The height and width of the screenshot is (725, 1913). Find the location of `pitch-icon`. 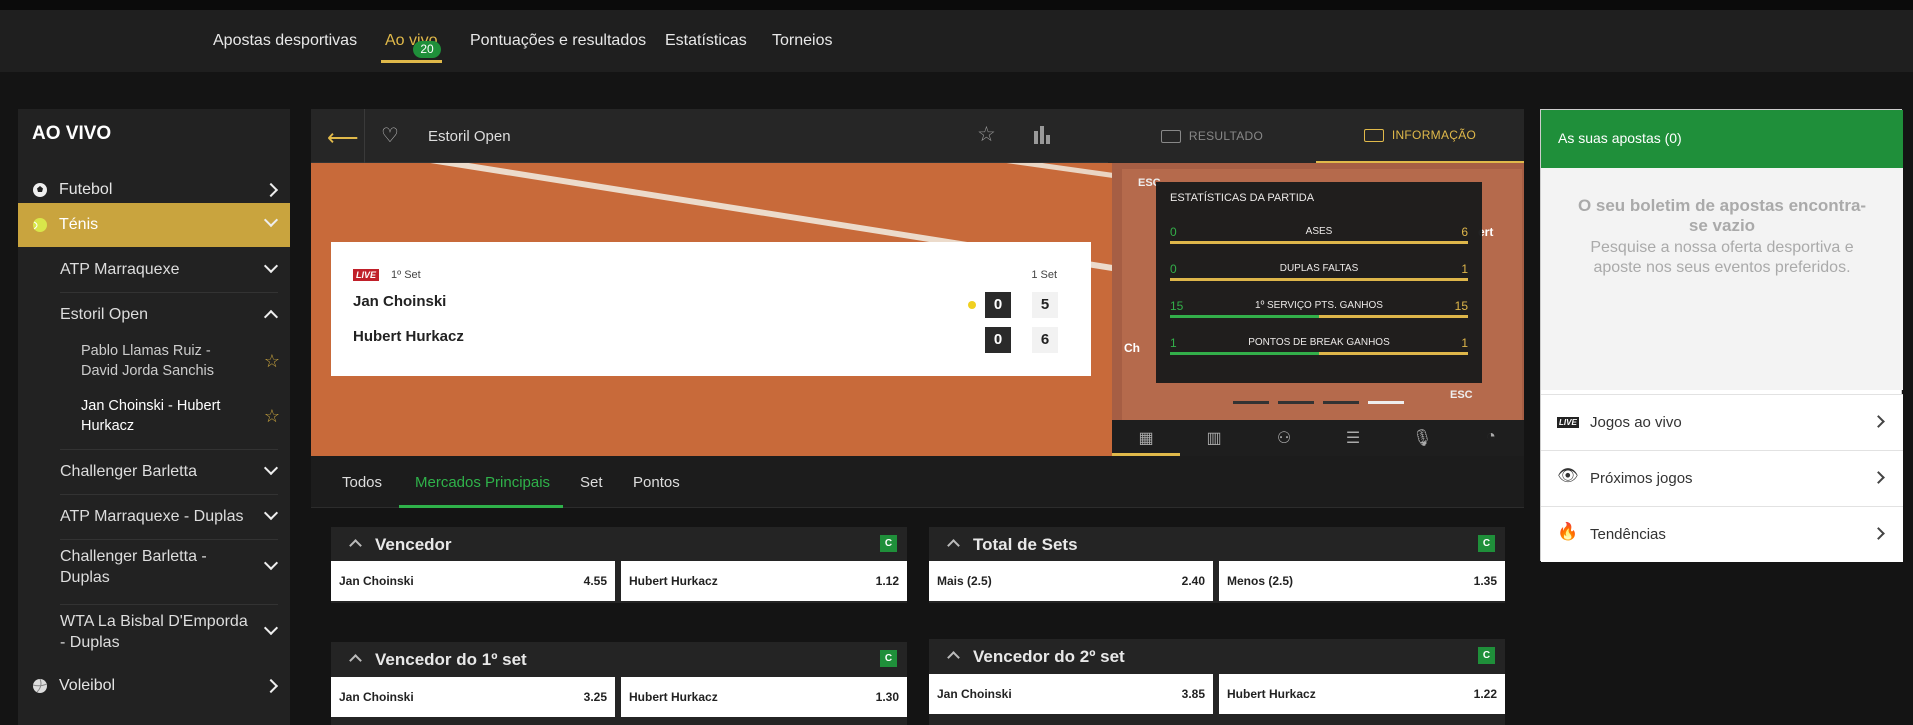

pitch-icon is located at coordinates (1373, 135).